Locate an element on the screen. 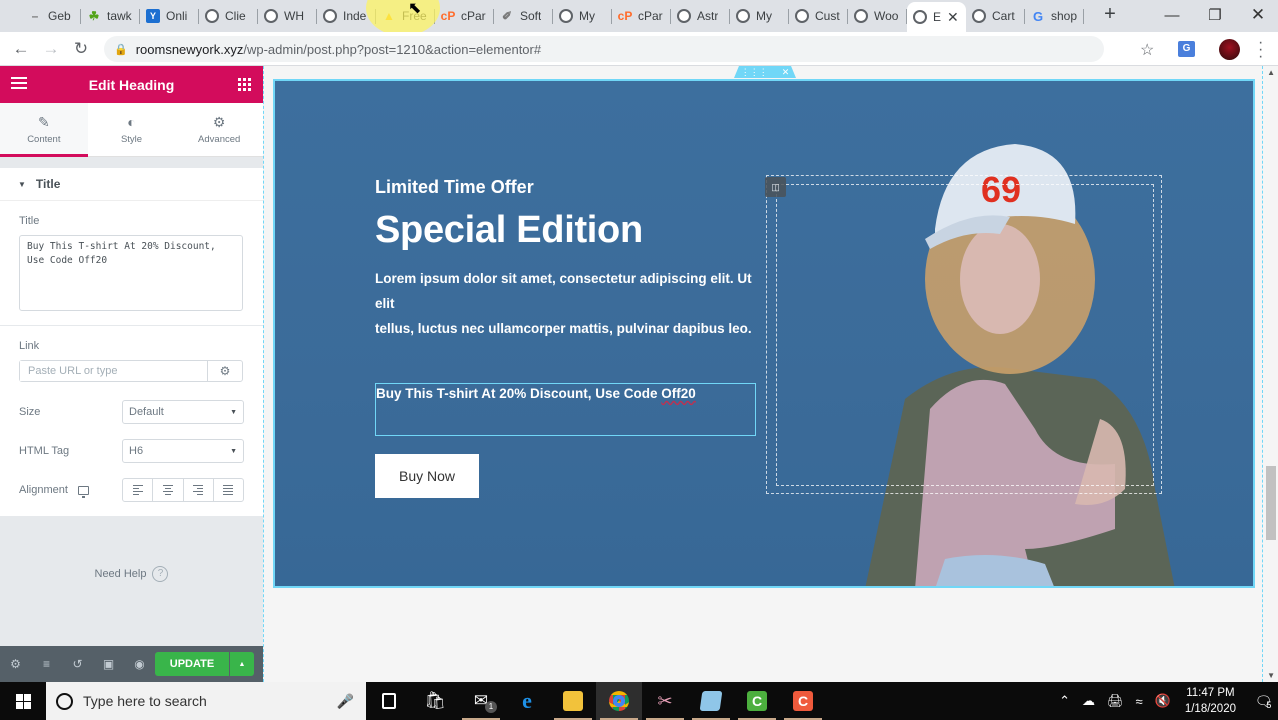  widgets-grid-icon is located at coordinates (244, 84).